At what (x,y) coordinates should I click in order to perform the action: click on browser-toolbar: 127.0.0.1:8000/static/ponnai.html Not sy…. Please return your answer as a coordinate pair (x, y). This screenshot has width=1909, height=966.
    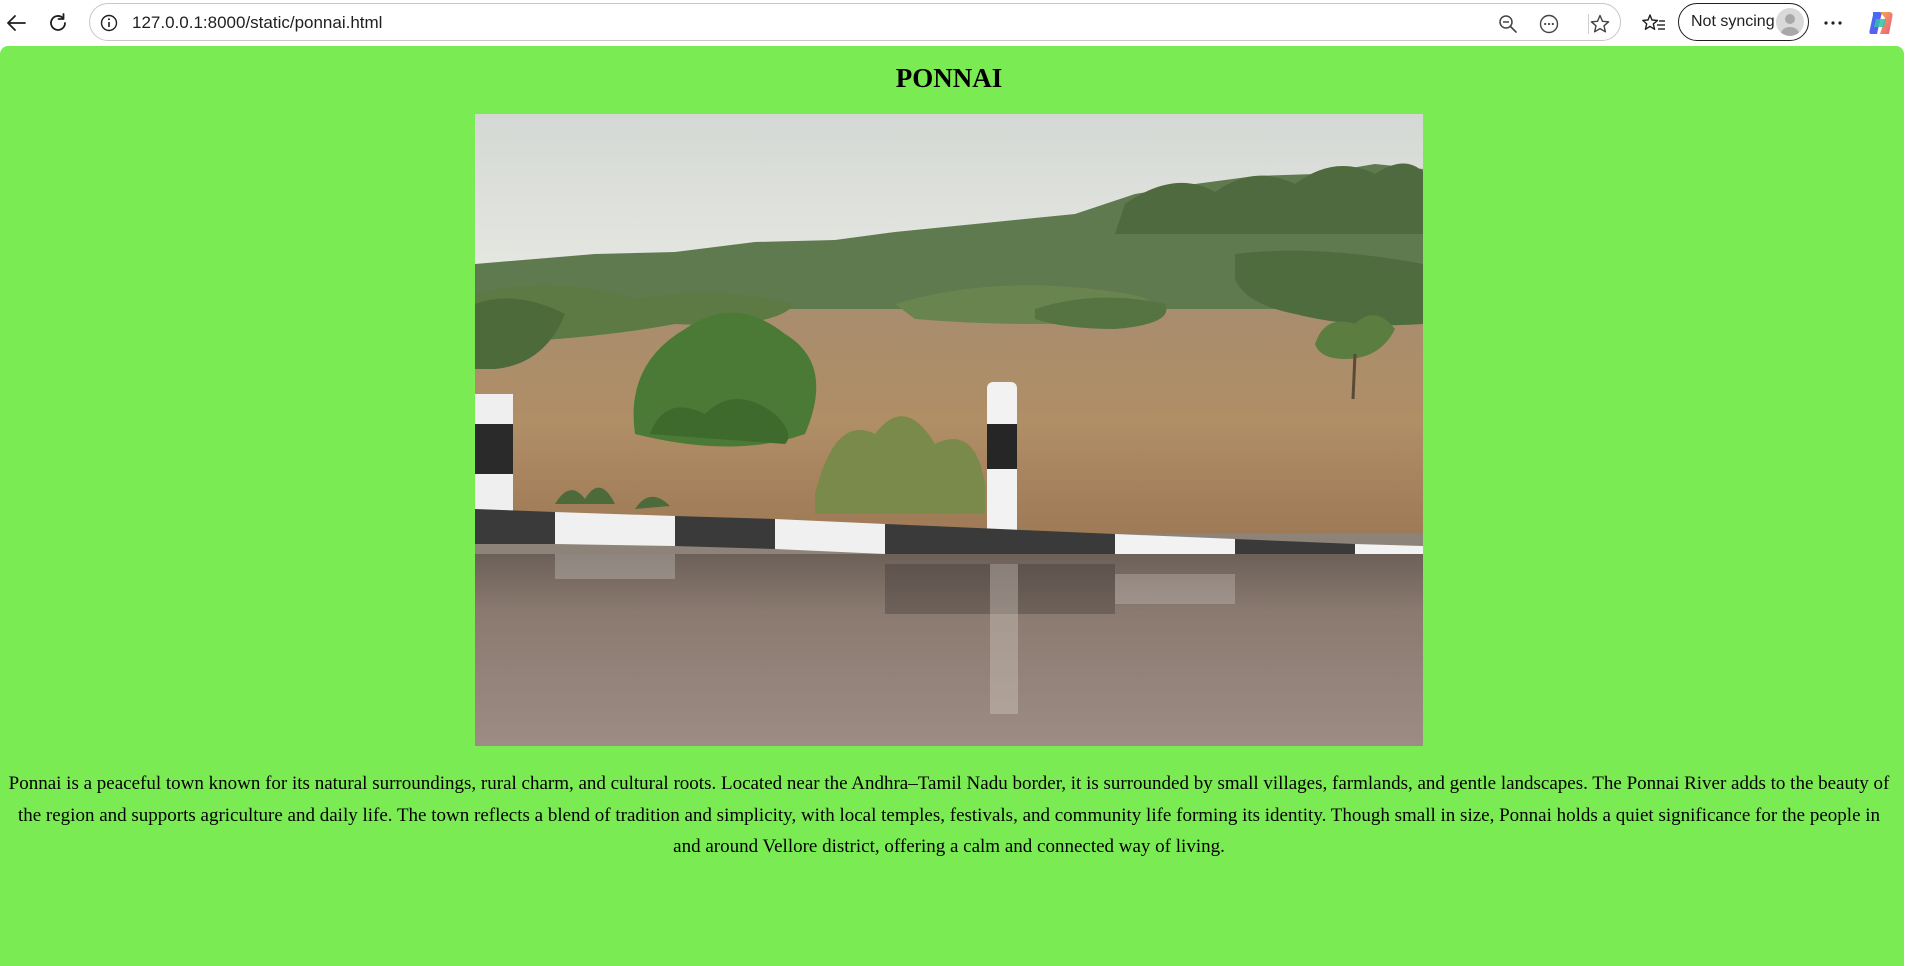
    Looking at the image, I should click on (954, 23).